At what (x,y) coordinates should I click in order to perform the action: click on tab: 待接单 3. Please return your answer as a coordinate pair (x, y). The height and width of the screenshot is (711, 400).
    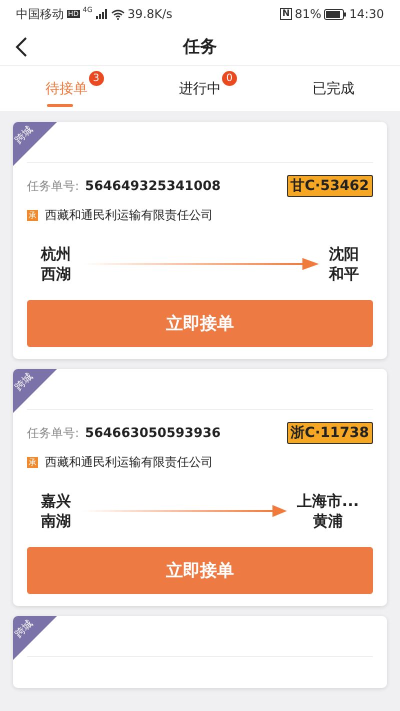
    Looking at the image, I should click on (67, 88).